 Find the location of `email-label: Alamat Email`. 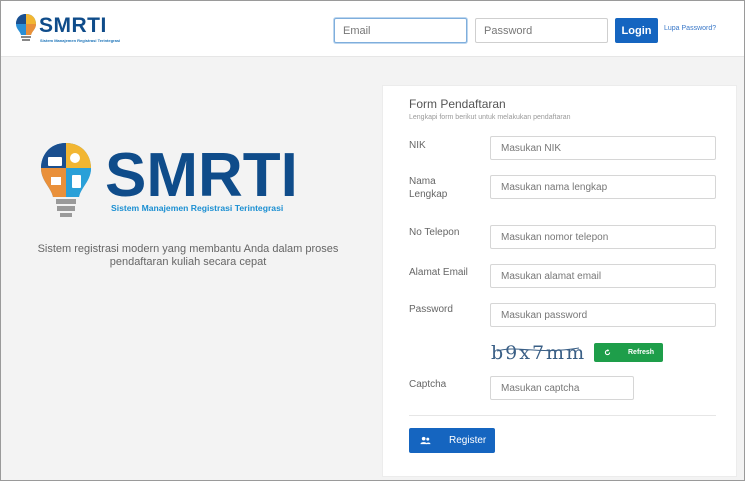

email-label: Alamat Email is located at coordinates (438, 272).